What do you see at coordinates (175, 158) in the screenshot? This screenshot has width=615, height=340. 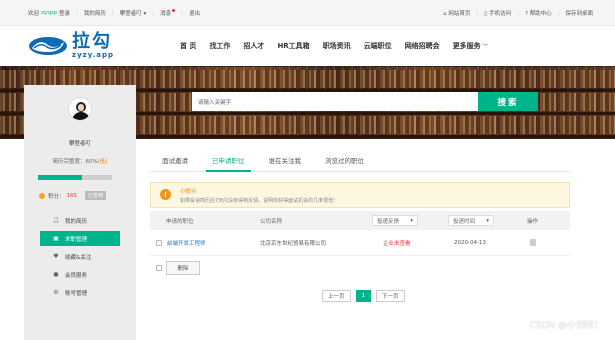 I see `tab-interview-invites: 面试邀请` at bounding box center [175, 158].